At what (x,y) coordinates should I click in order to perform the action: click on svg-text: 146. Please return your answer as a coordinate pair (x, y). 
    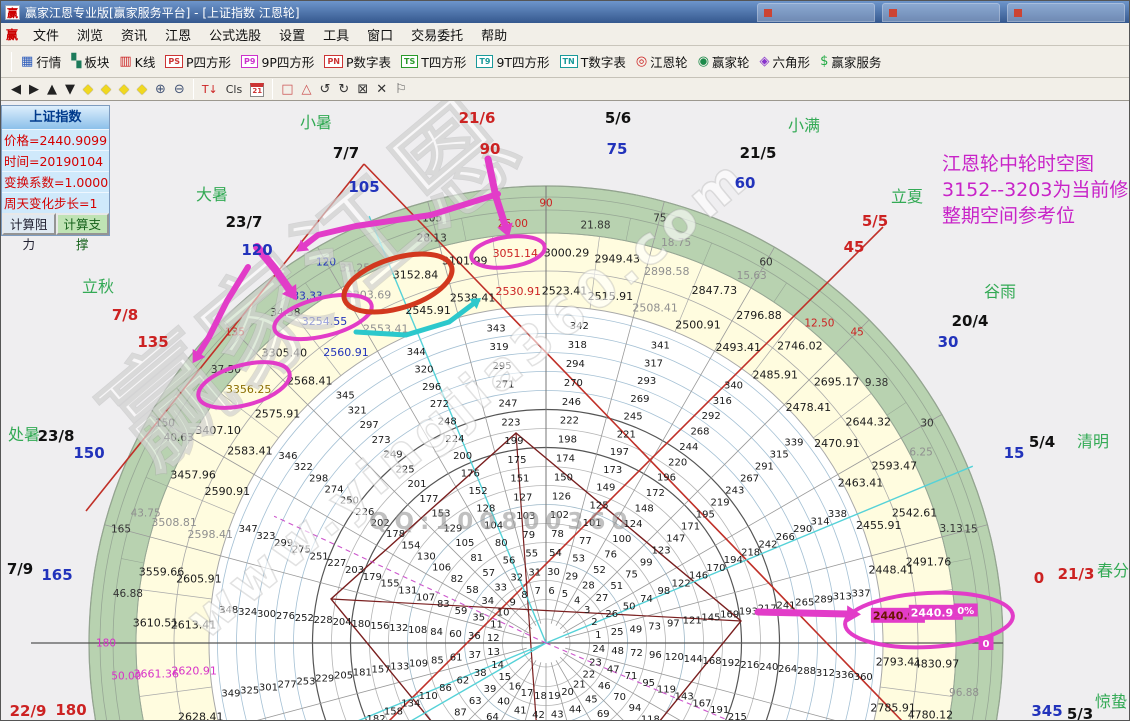
    Looking at the image, I should click on (698, 576).